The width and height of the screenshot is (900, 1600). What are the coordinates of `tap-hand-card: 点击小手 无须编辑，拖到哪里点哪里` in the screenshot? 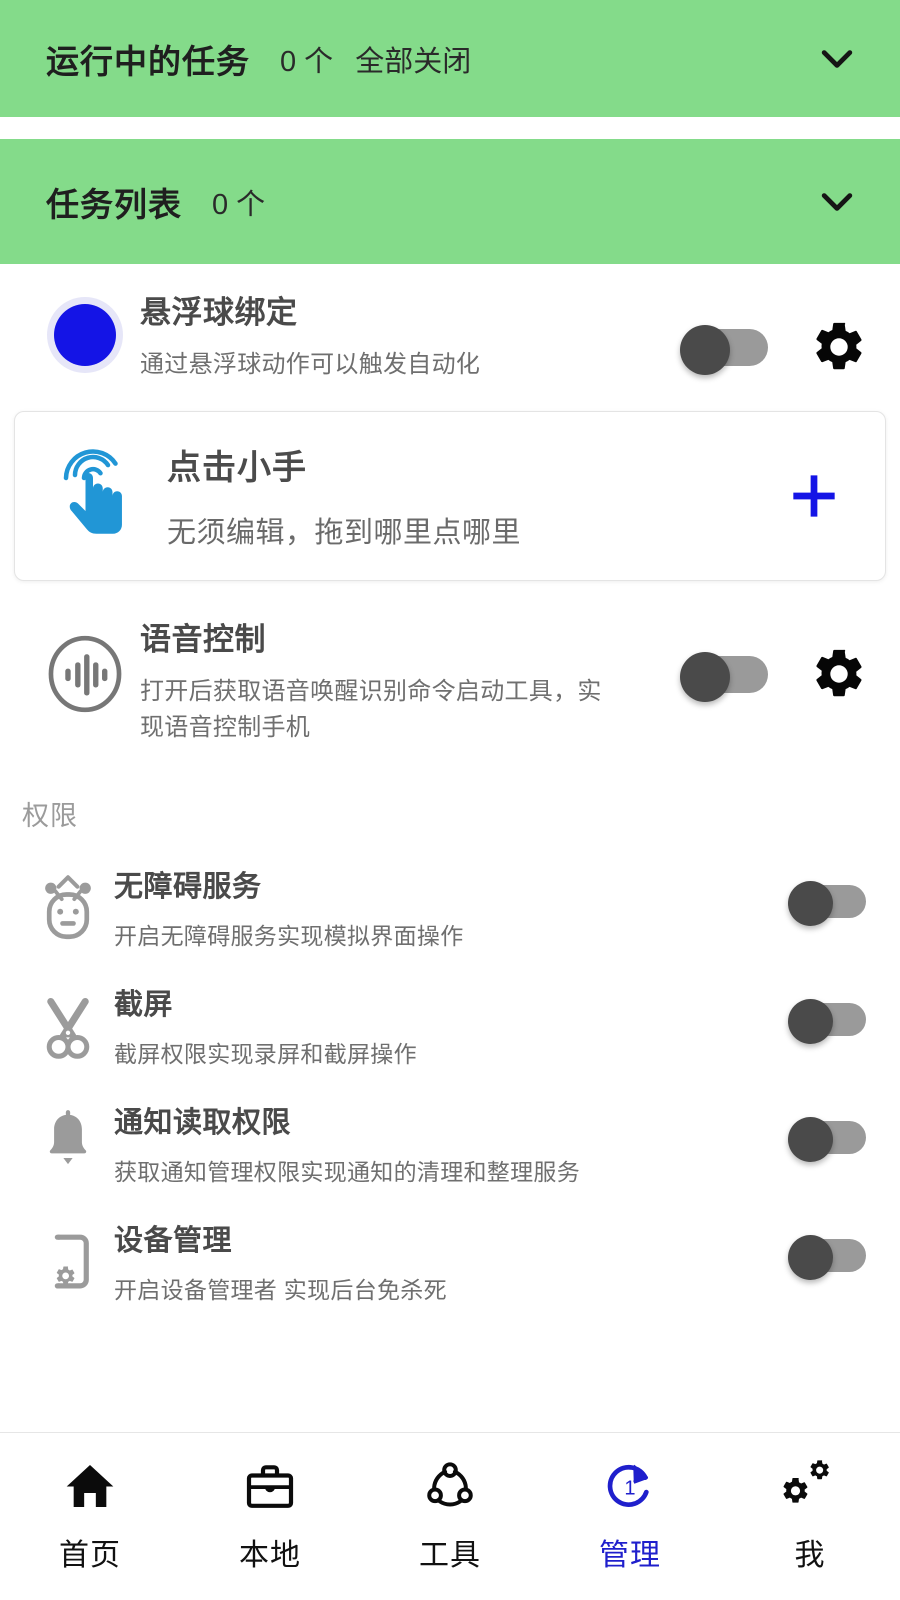 It's located at (450, 495).